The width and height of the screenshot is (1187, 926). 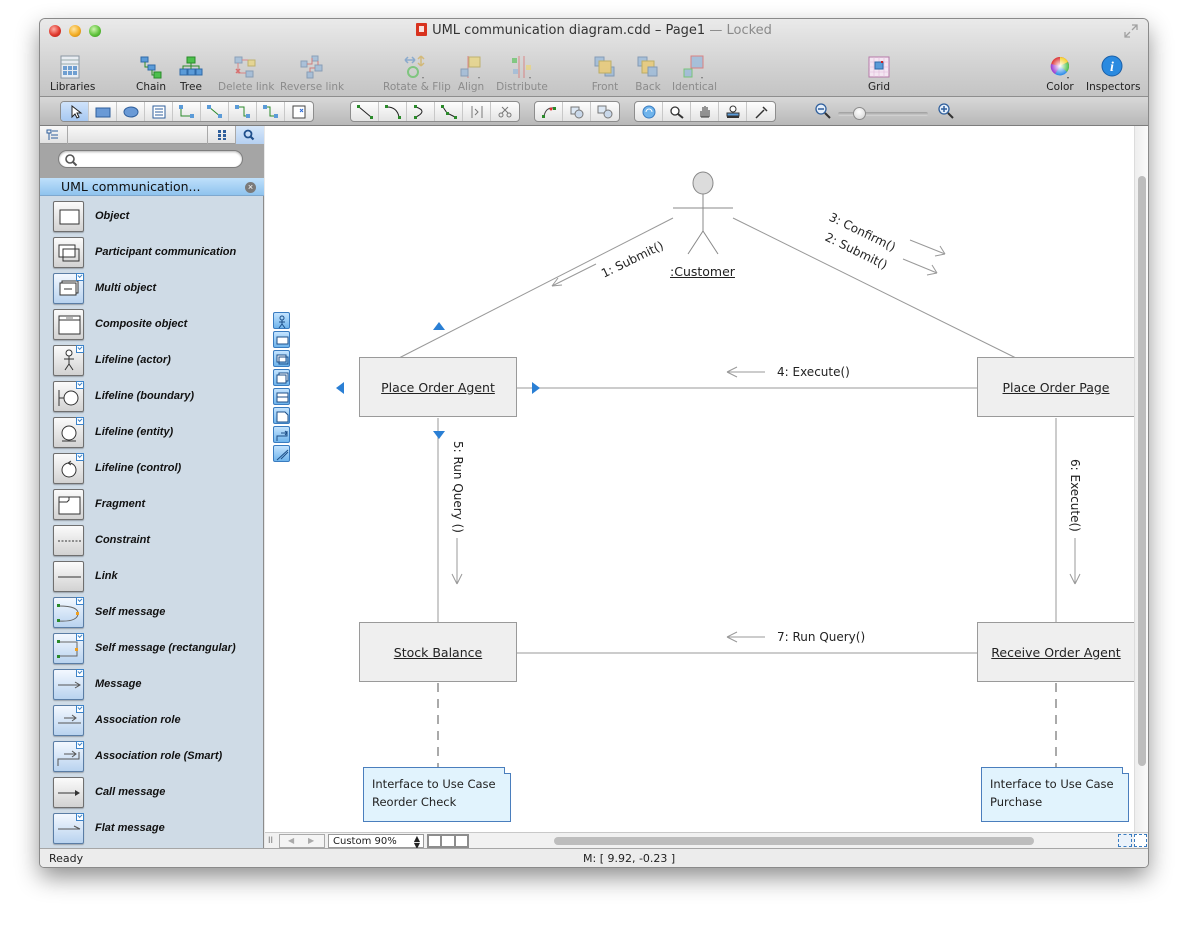 What do you see at coordinates (1140, 840) in the screenshot?
I see `actual-size-icon` at bounding box center [1140, 840].